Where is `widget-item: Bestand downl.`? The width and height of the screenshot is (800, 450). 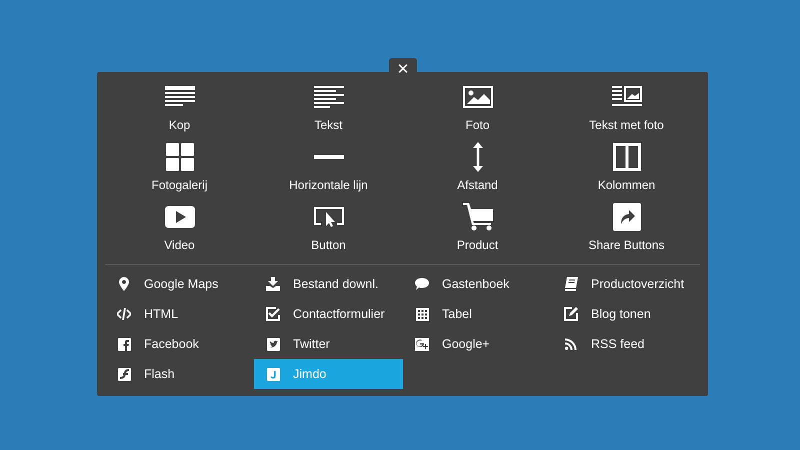
widget-item: Bestand downl. is located at coordinates (328, 284).